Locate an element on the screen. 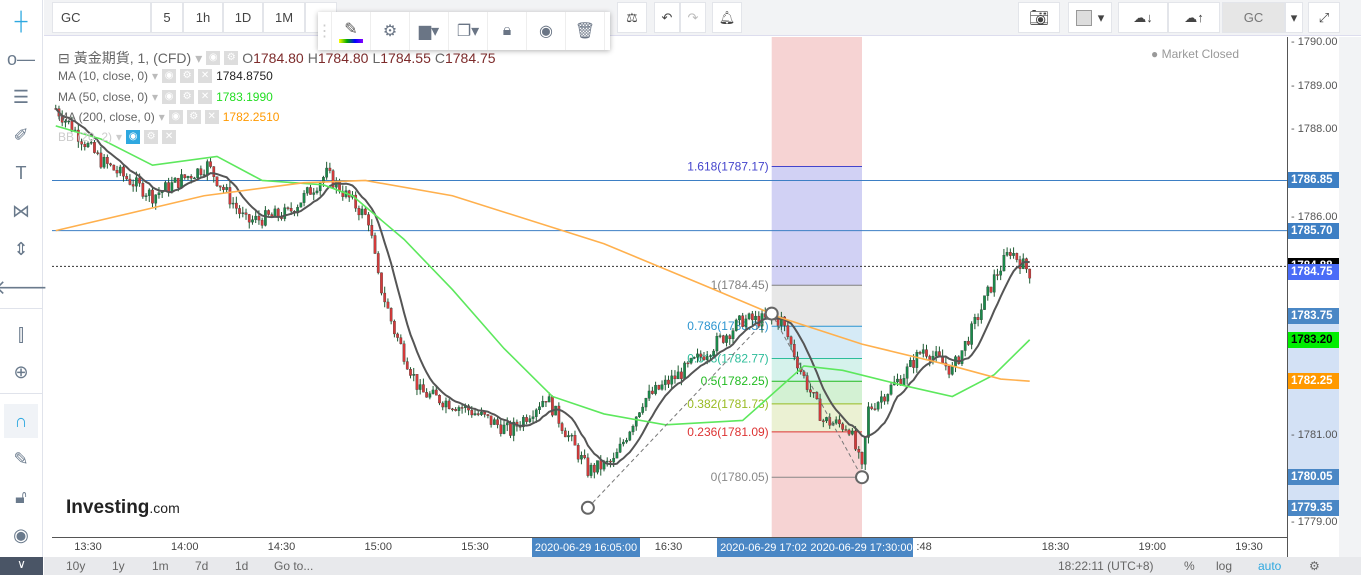  measure-icon: ⫿ is located at coordinates (21, 335).